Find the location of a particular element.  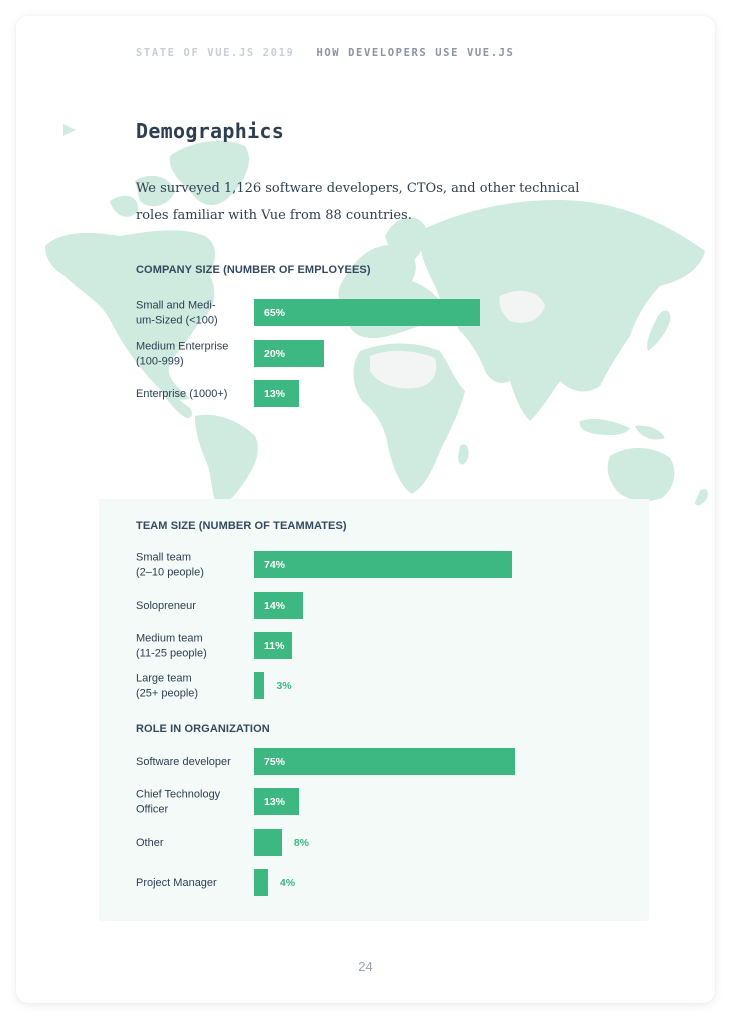

role-bar-row: Software developer 75% is located at coordinates (376, 762).